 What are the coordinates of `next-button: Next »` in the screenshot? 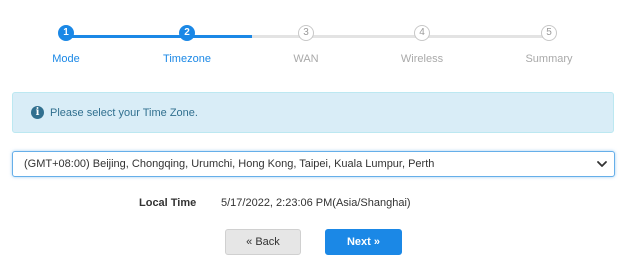 It's located at (363, 242).